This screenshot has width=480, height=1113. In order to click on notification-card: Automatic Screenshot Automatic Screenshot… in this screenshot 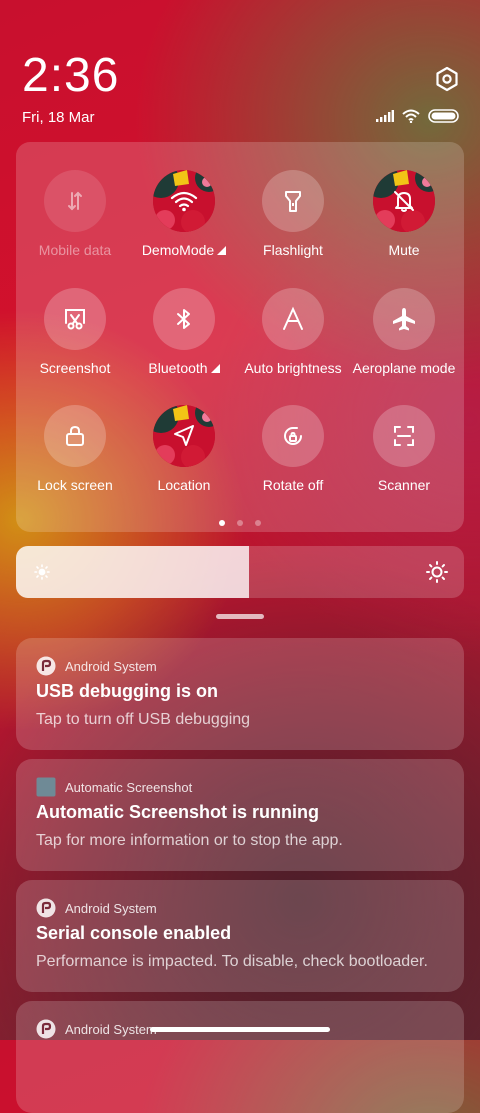, I will do `click(240, 815)`.